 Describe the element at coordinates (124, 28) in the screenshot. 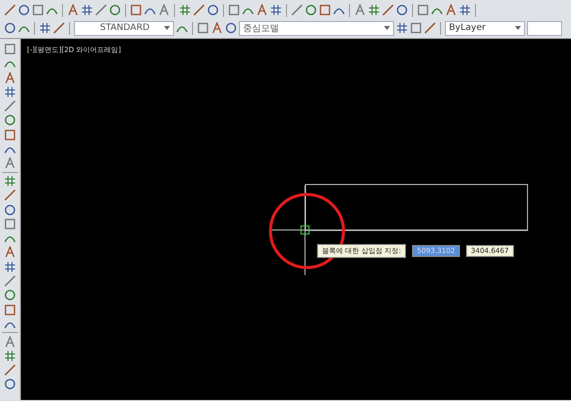

I see `text-style-dropdown: STANDARD` at that location.